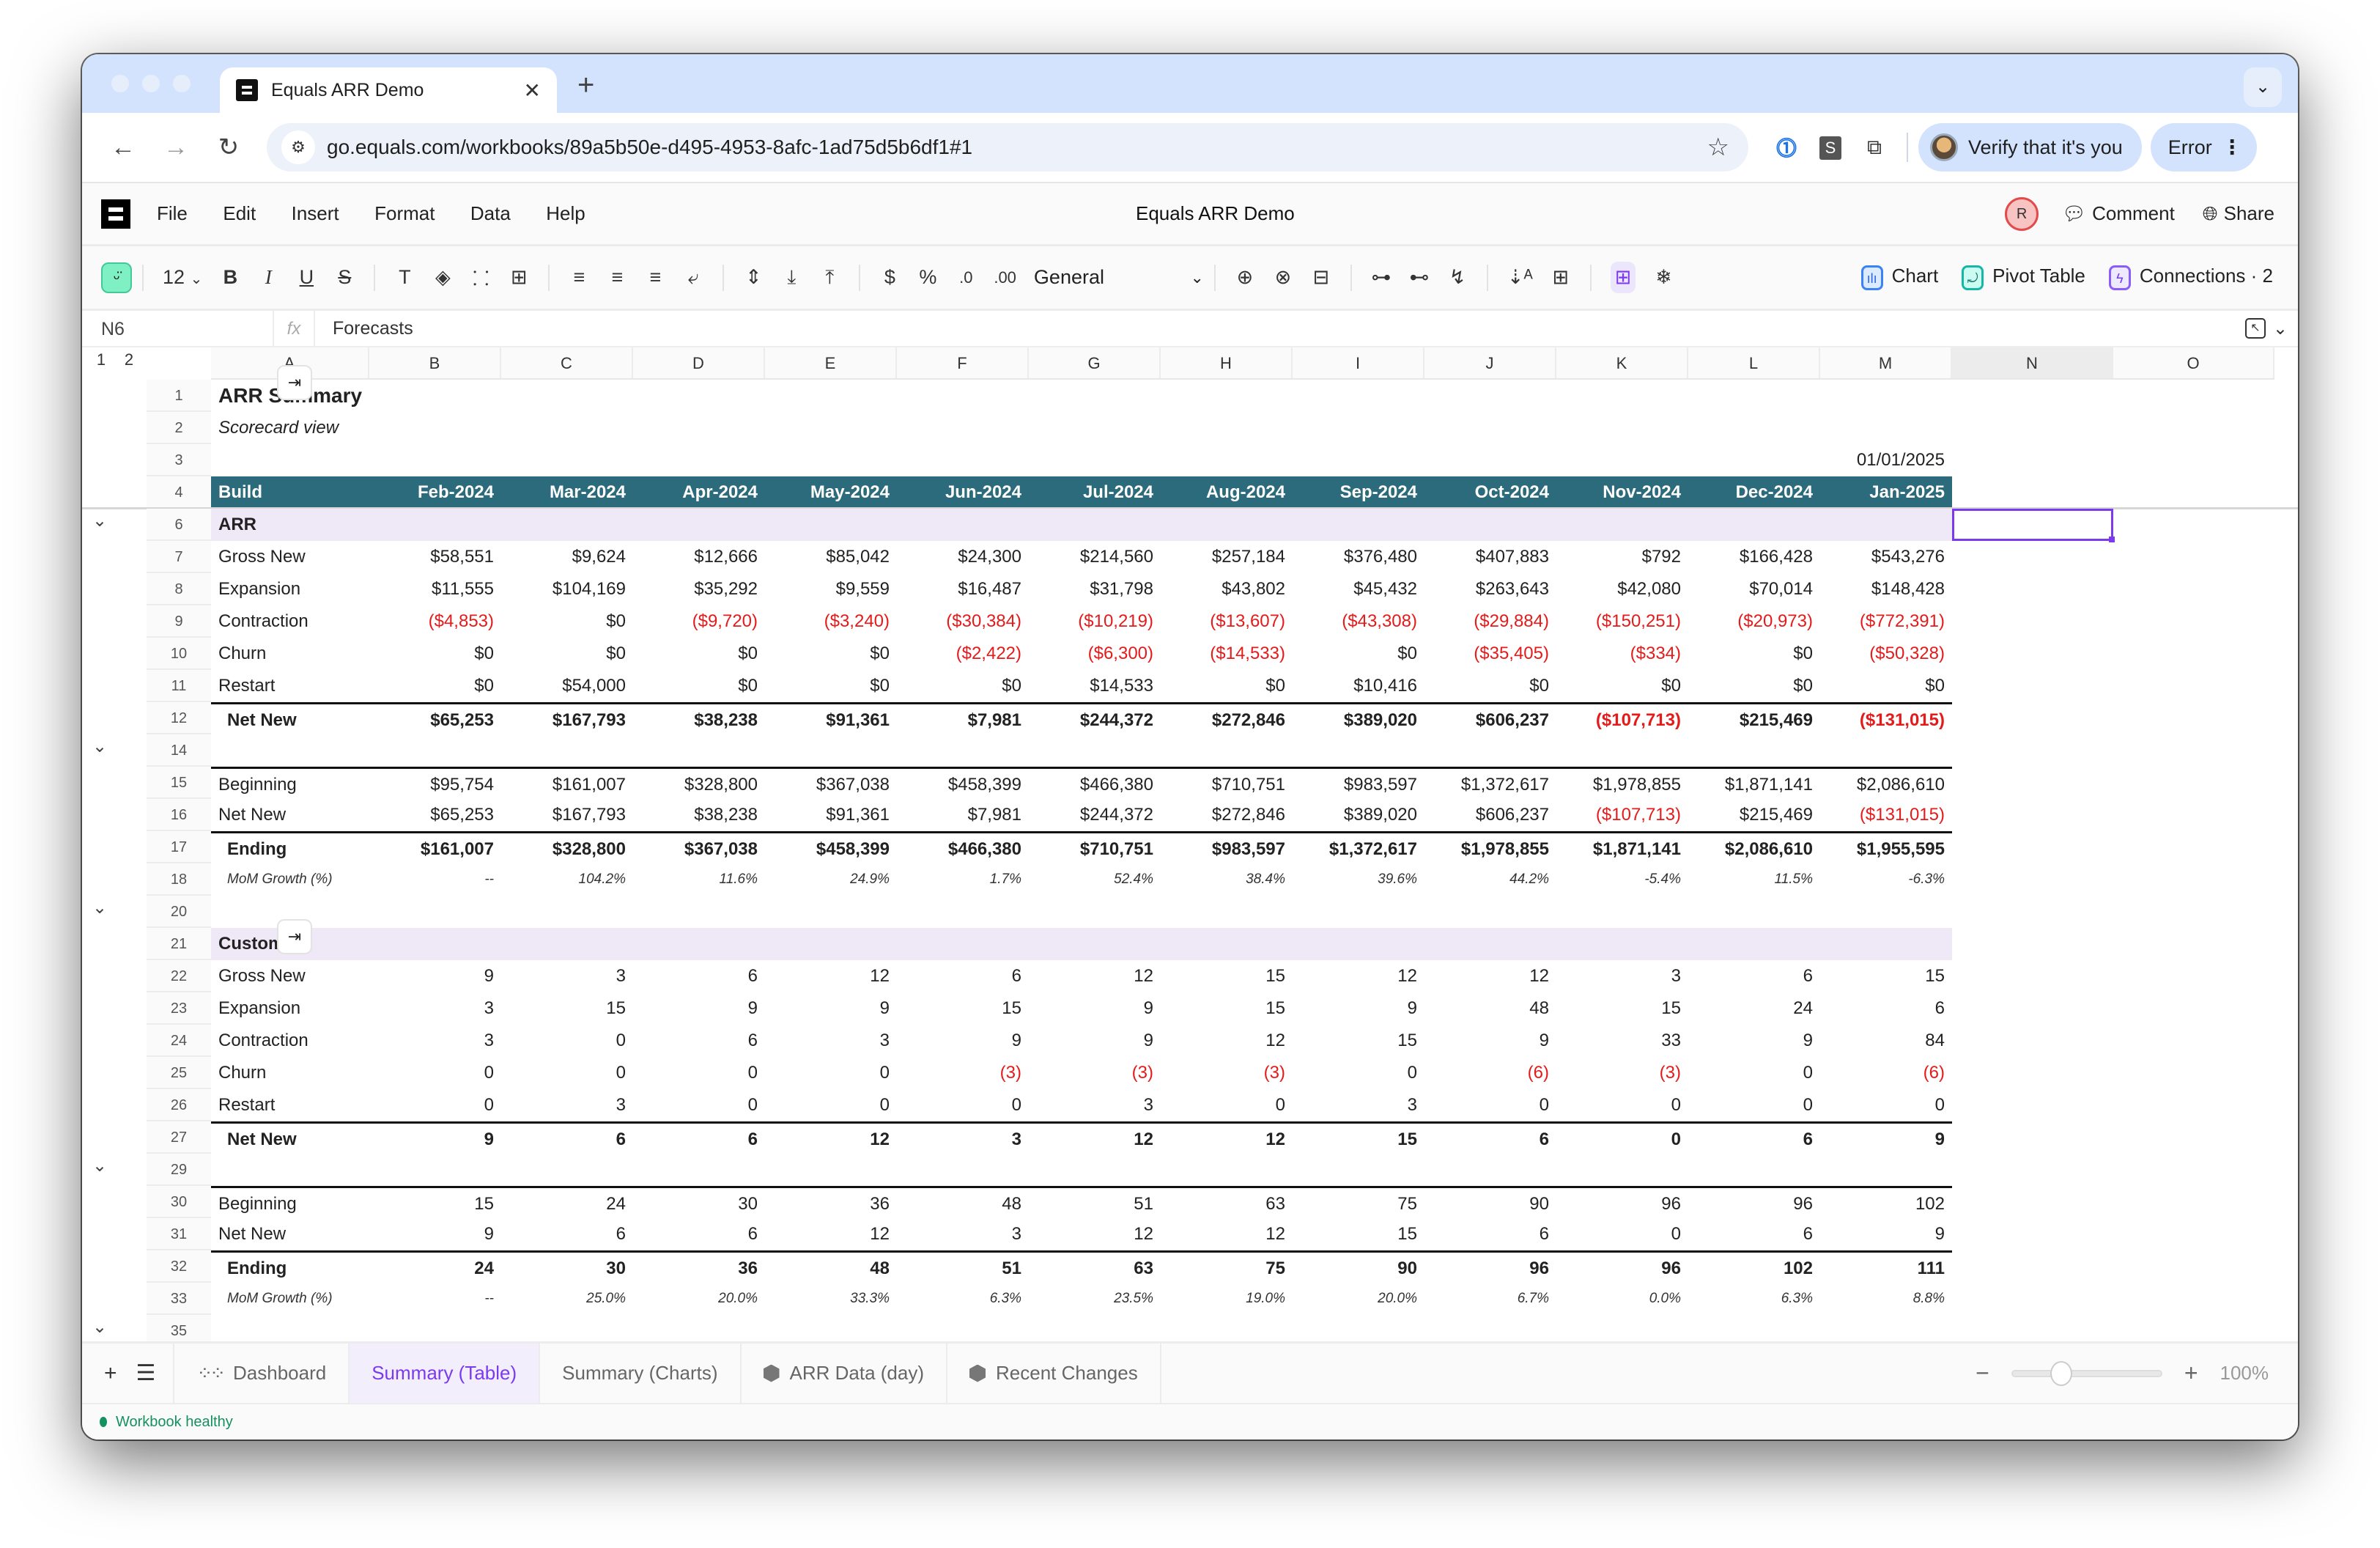  What do you see at coordinates (831, 492) in the screenshot?
I see `month-header-cell: May-2024` at bounding box center [831, 492].